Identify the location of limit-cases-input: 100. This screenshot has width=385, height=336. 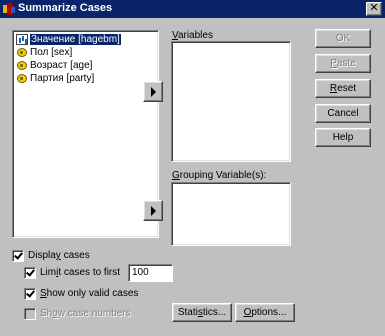
(150, 273).